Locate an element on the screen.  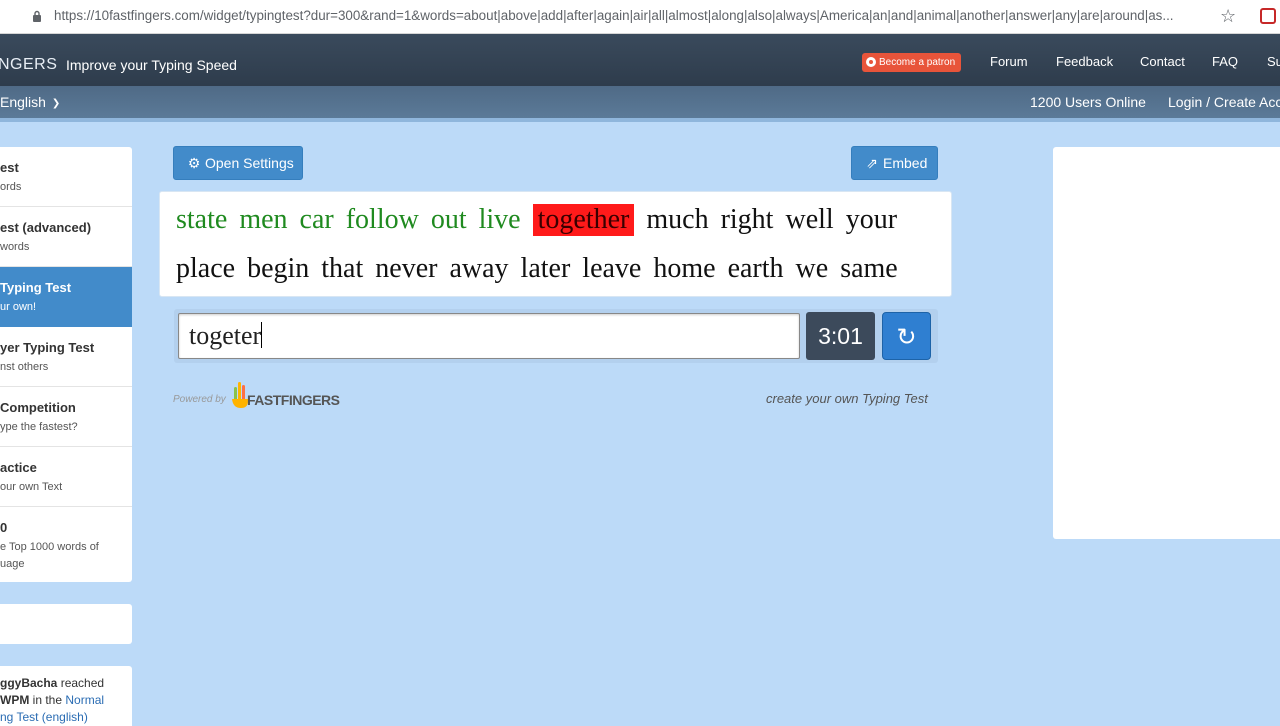
open-settings-button: ⚙ Open Settings is located at coordinates (238, 163).